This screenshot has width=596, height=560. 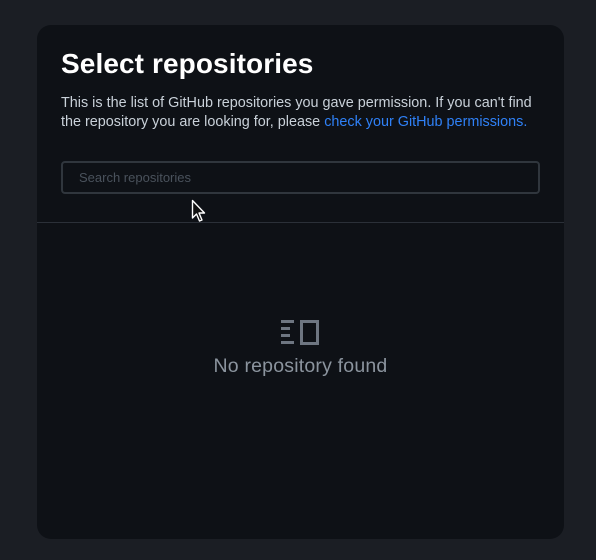 What do you see at coordinates (300, 366) in the screenshot?
I see `empty-state-message: No repository found` at bounding box center [300, 366].